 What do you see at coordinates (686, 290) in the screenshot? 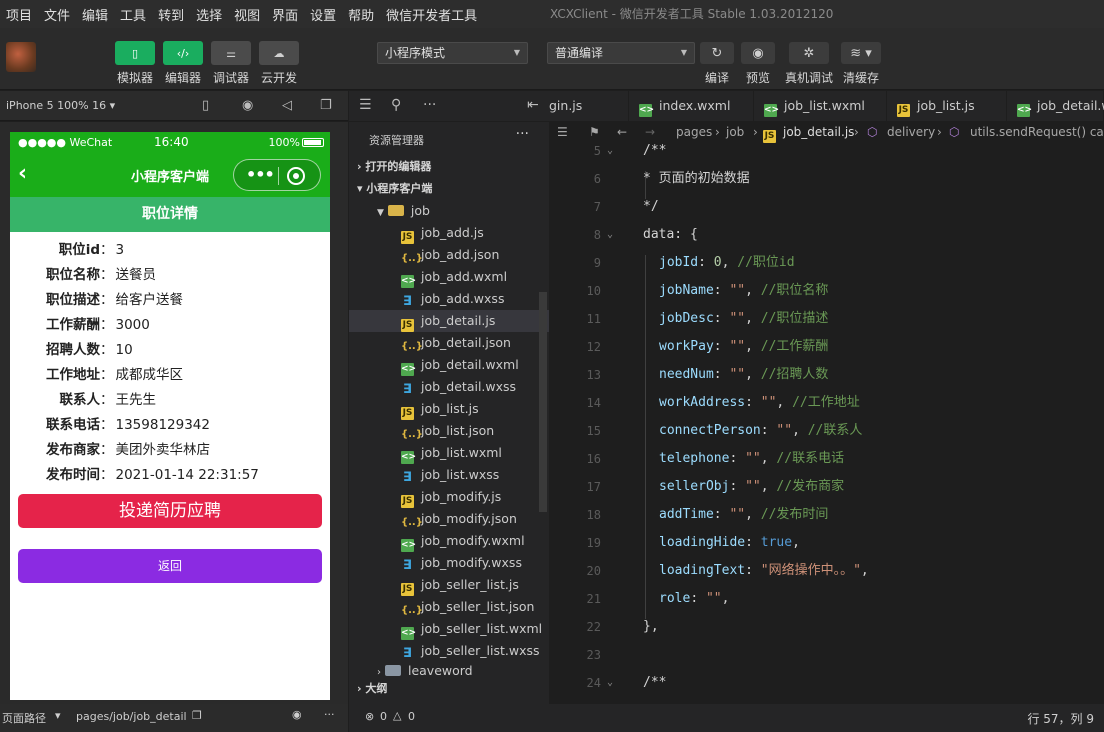
I see `code-key: jobName` at bounding box center [686, 290].